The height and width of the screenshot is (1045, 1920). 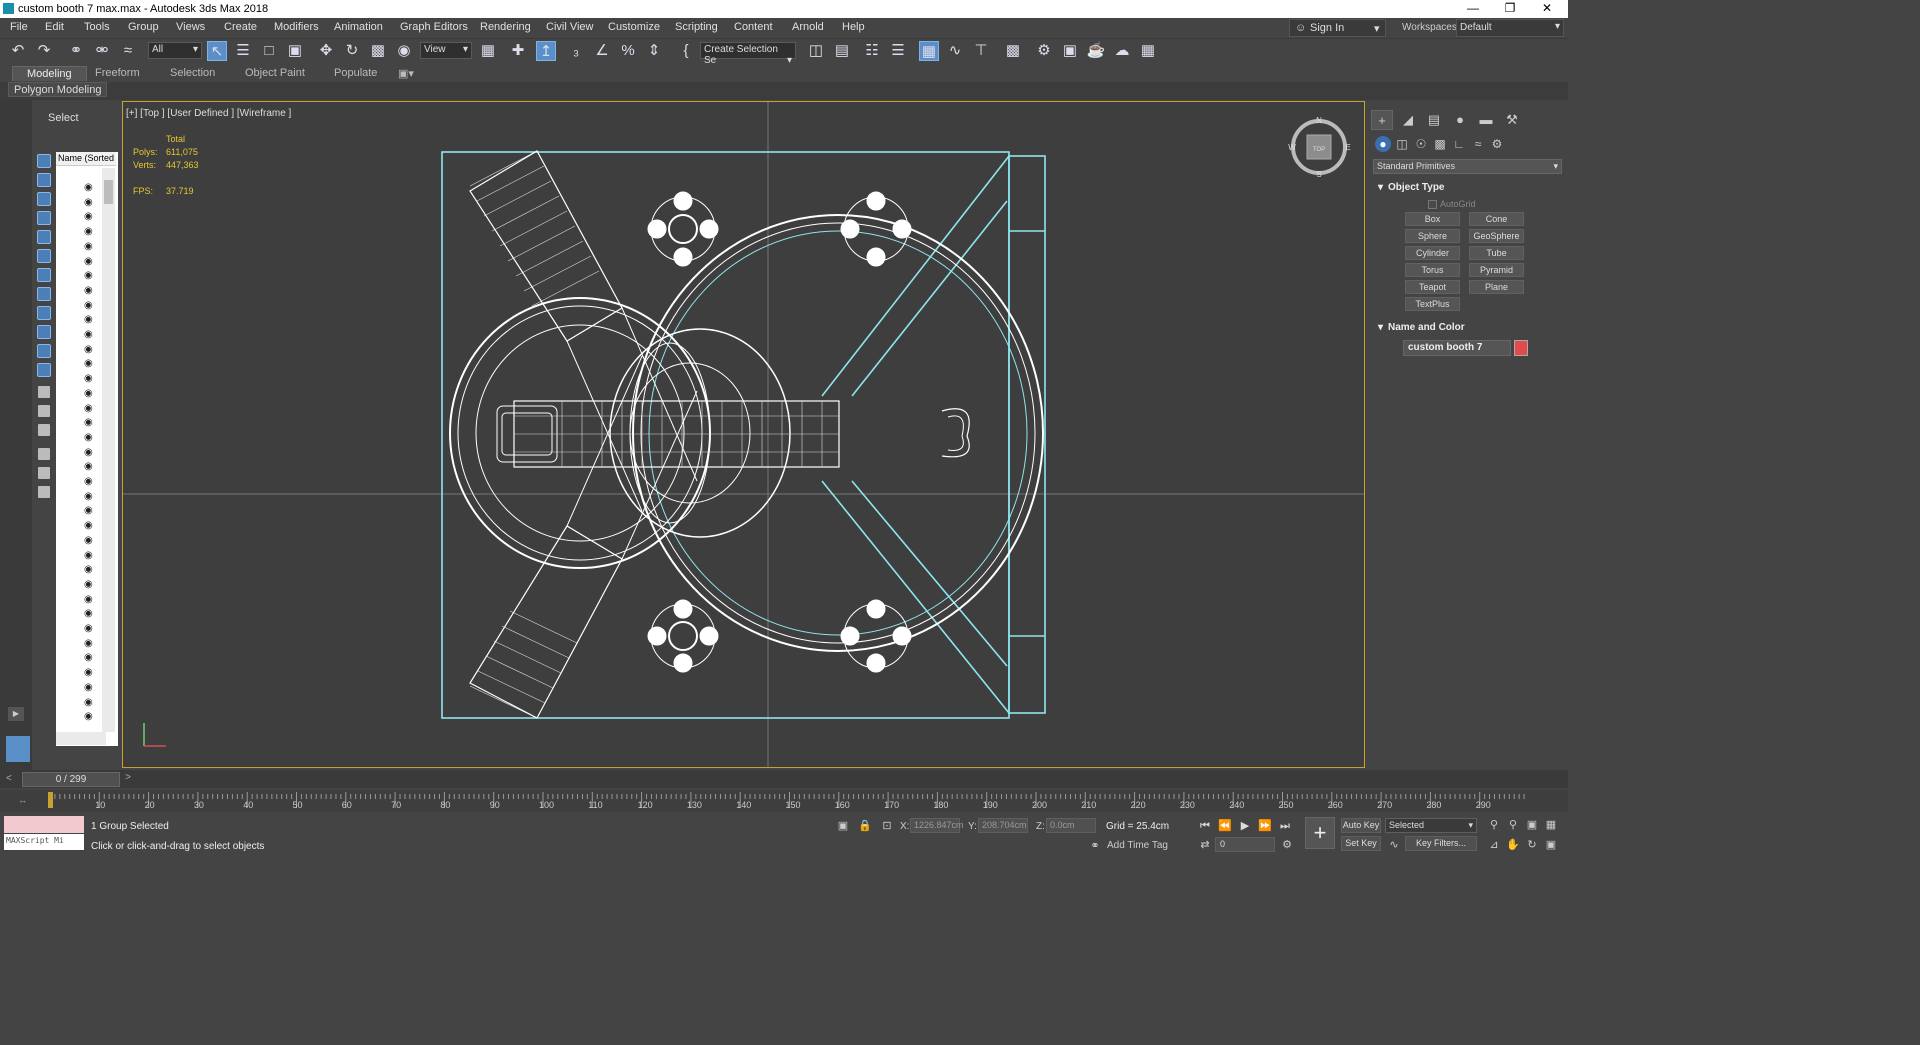 I want to click on shapes-category-icon: ◫, so click(x=1402, y=144).